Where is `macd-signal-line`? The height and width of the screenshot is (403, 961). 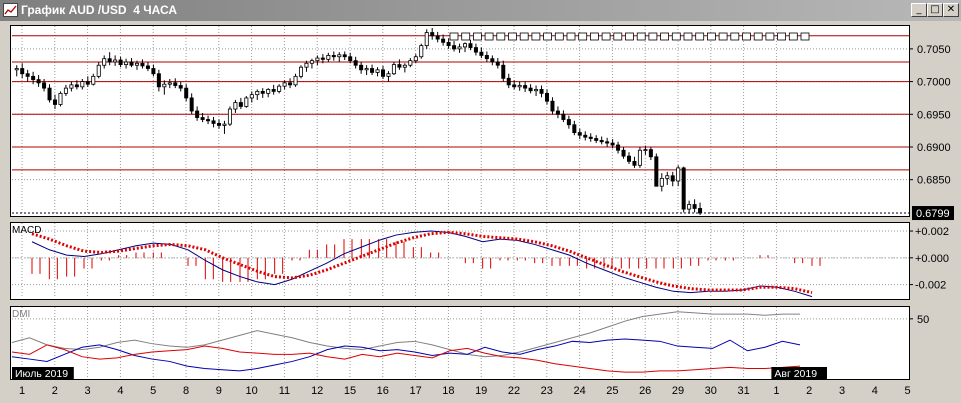 macd-signal-line is located at coordinates (422, 262).